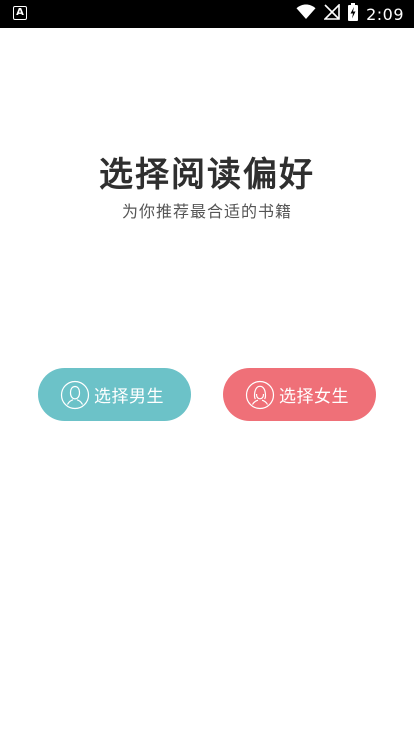 This screenshot has height=736, width=414. I want to click on choose-female-button: 选择女生, so click(299, 394).